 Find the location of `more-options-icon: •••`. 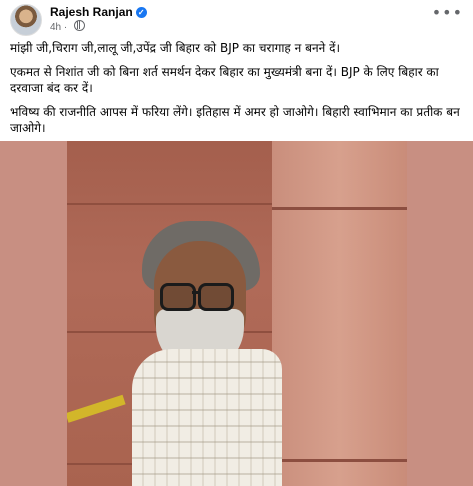

more-options-icon: ••• is located at coordinates (447, 13).